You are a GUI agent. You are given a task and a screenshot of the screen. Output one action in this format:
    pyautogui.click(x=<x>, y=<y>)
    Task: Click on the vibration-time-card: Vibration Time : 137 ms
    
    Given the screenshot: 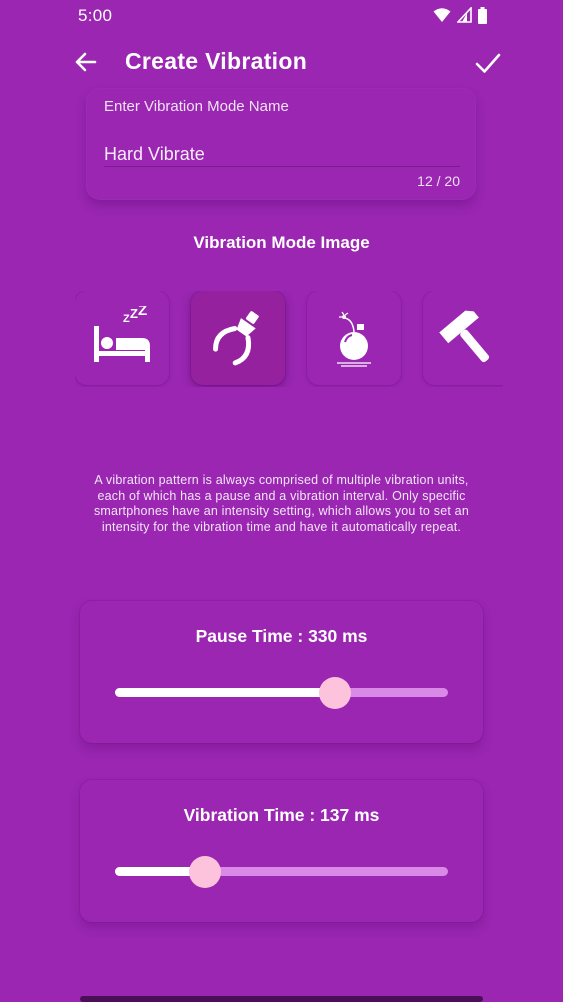 What is the action you would take?
    pyautogui.click(x=281, y=851)
    